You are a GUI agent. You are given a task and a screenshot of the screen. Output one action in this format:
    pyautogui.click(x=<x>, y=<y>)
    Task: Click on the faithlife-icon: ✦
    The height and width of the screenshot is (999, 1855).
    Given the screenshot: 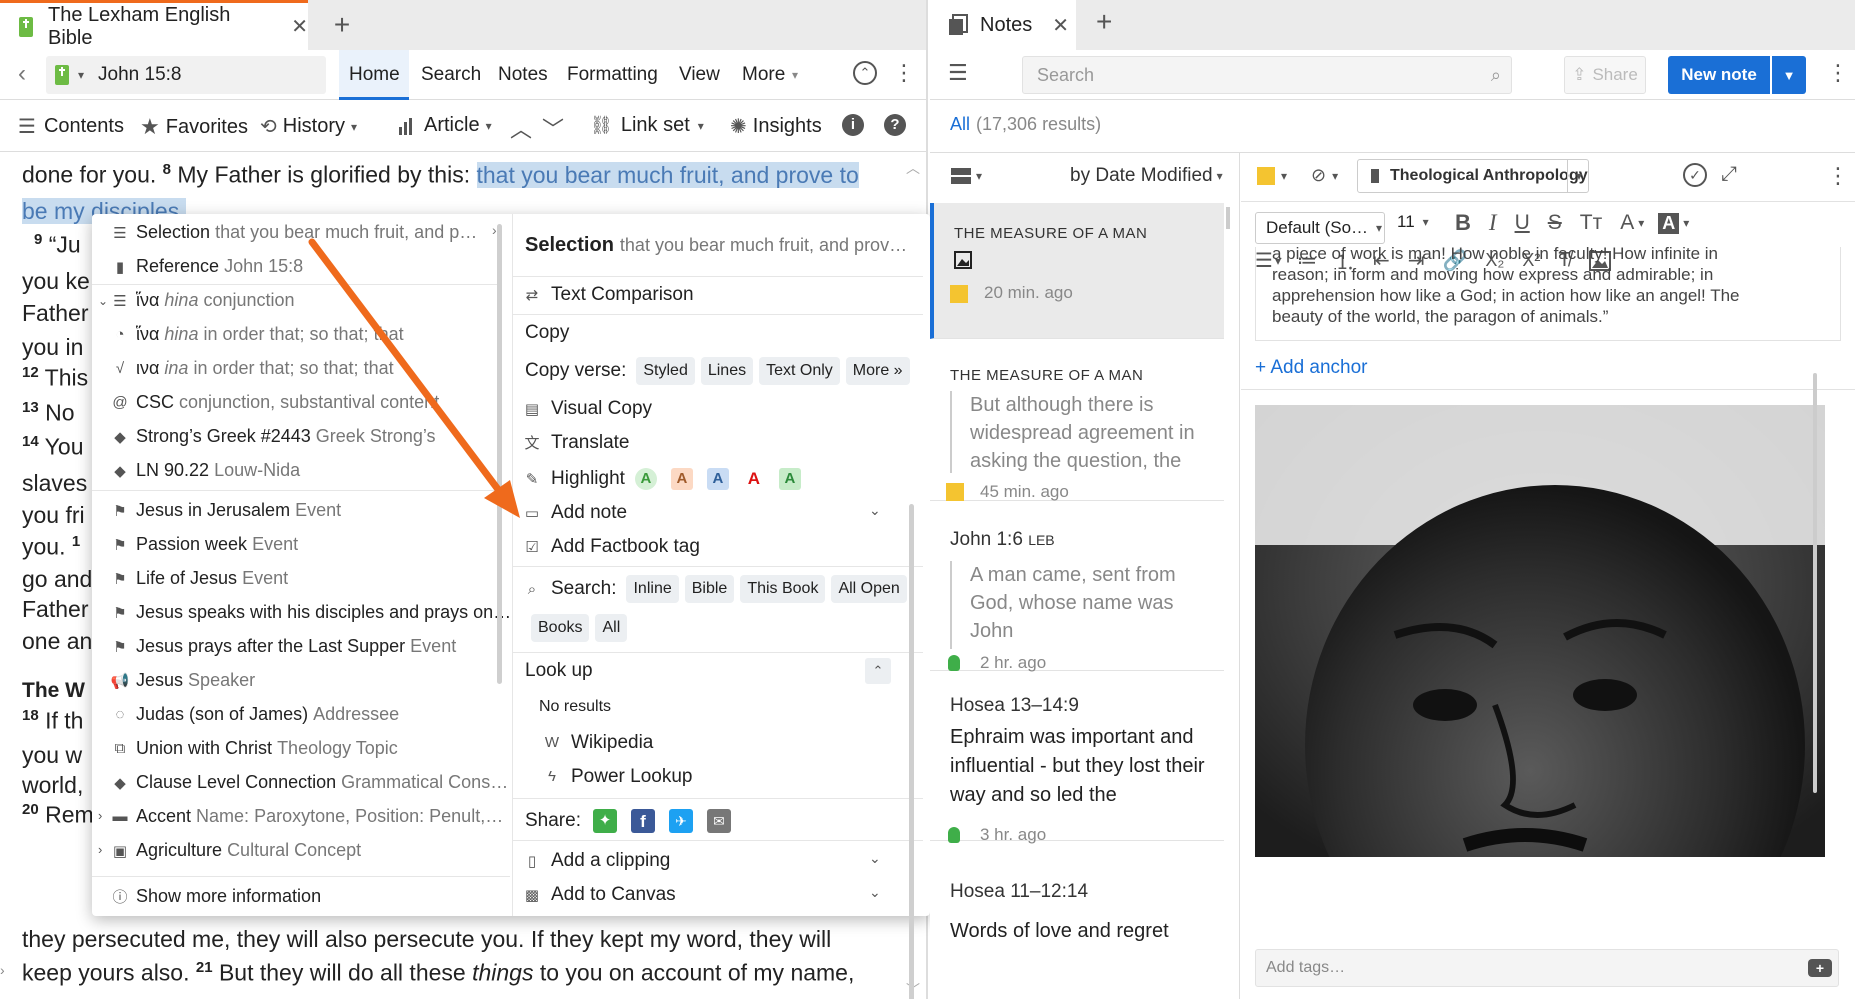 What is the action you would take?
    pyautogui.click(x=604, y=820)
    